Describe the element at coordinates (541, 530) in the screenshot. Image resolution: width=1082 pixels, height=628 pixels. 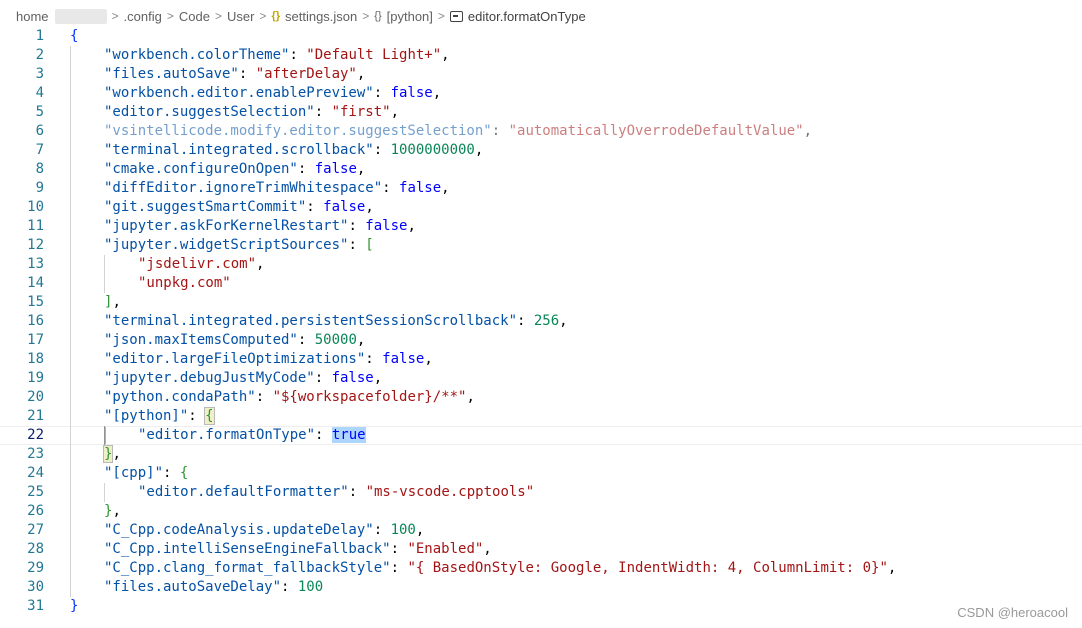
I see `code-line: 27 "C_Cpp.codeAnalysis.updateDelay": 100,` at that location.